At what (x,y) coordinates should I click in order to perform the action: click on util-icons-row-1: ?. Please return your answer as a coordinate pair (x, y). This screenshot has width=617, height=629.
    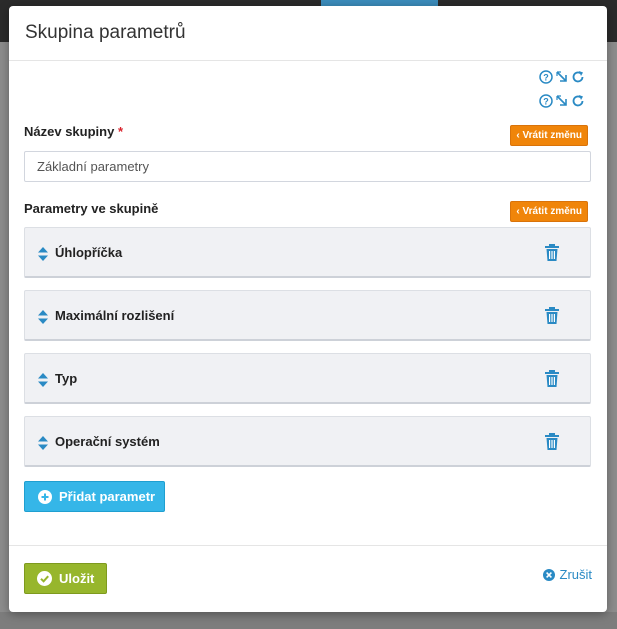
    Looking at the image, I should click on (562, 77).